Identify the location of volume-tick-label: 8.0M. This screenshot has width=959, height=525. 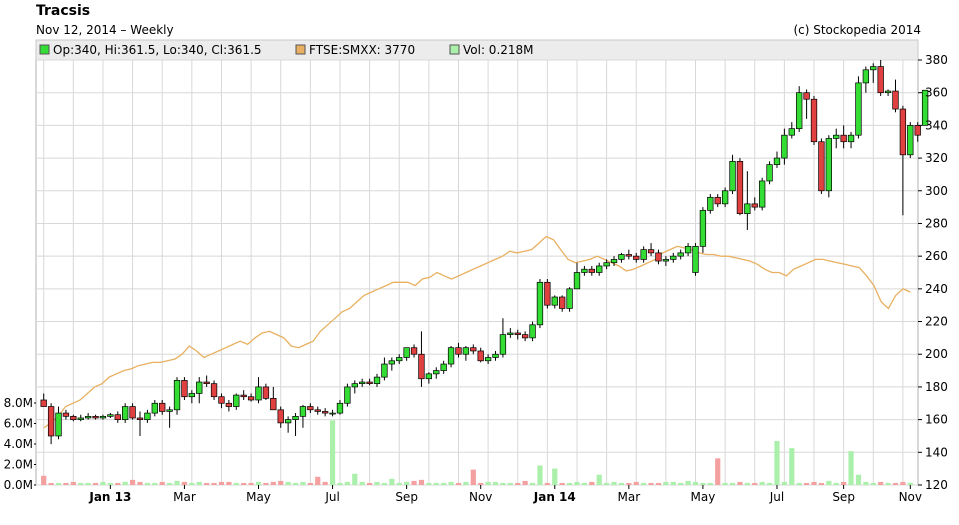
(18, 403).